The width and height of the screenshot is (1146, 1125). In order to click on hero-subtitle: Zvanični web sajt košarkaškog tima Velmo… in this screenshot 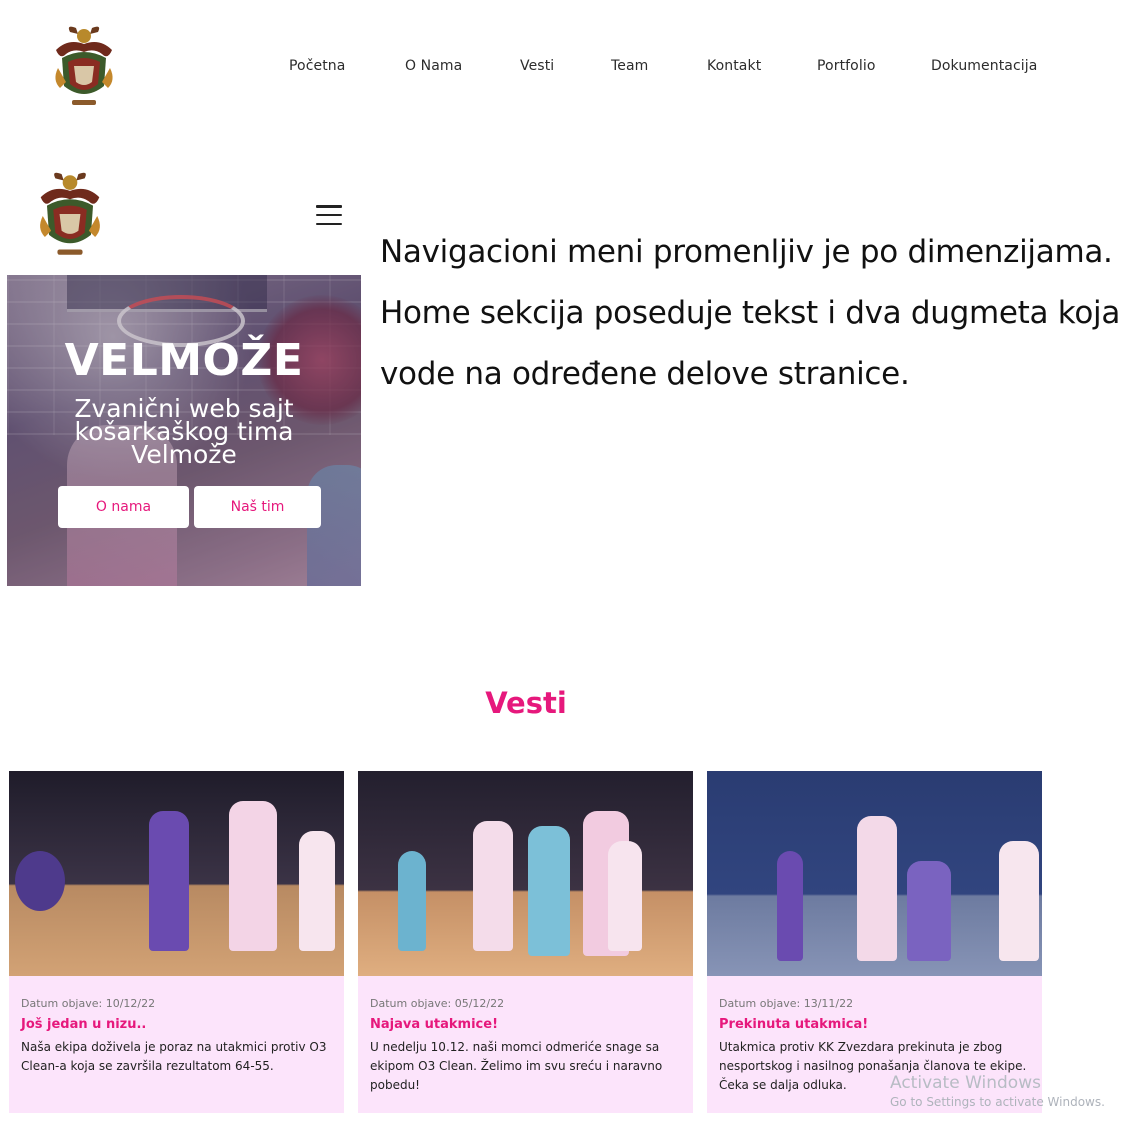, I will do `click(184, 431)`.